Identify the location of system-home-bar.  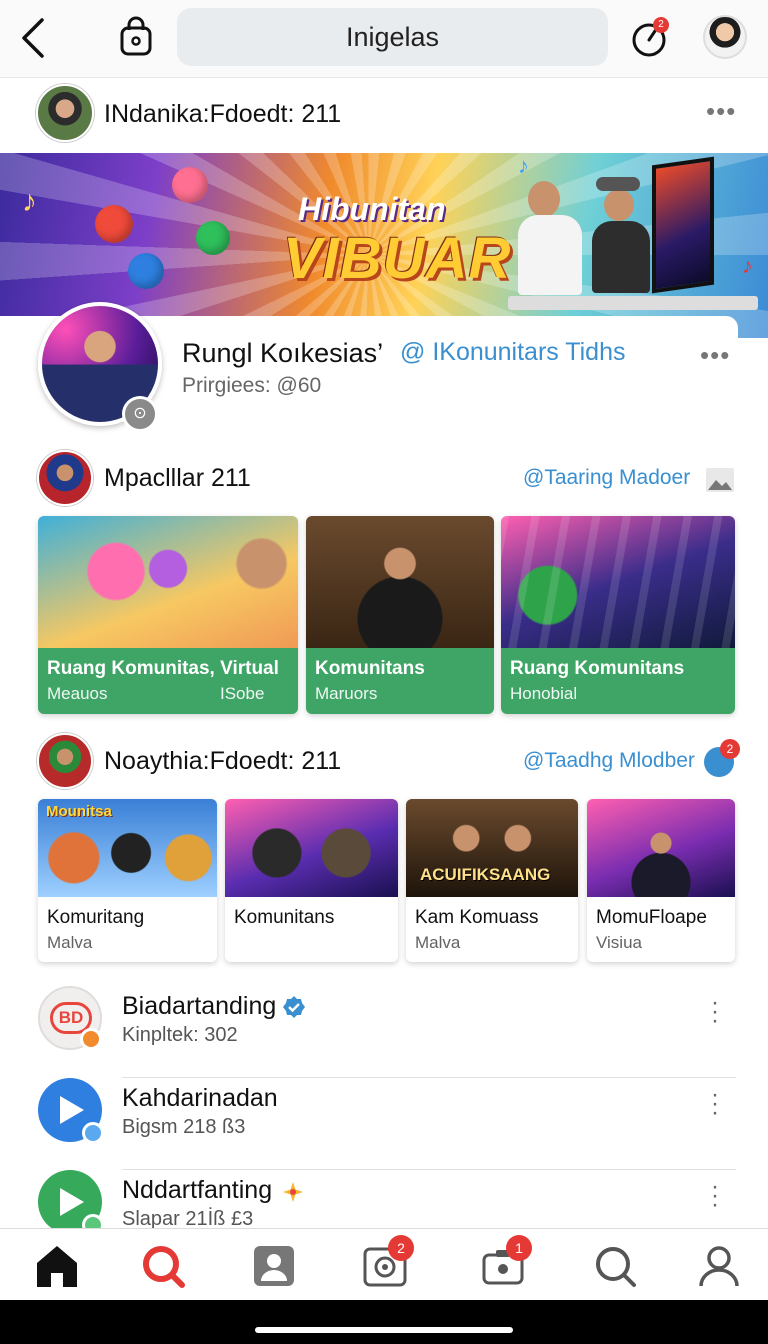
(384, 1322).